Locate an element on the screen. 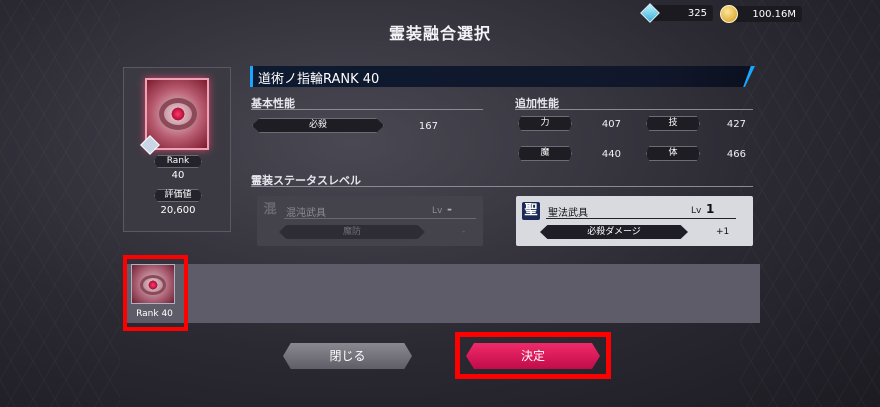 This screenshot has width=880, height=407. holy-kanji-icon: 聖 is located at coordinates (531, 211).